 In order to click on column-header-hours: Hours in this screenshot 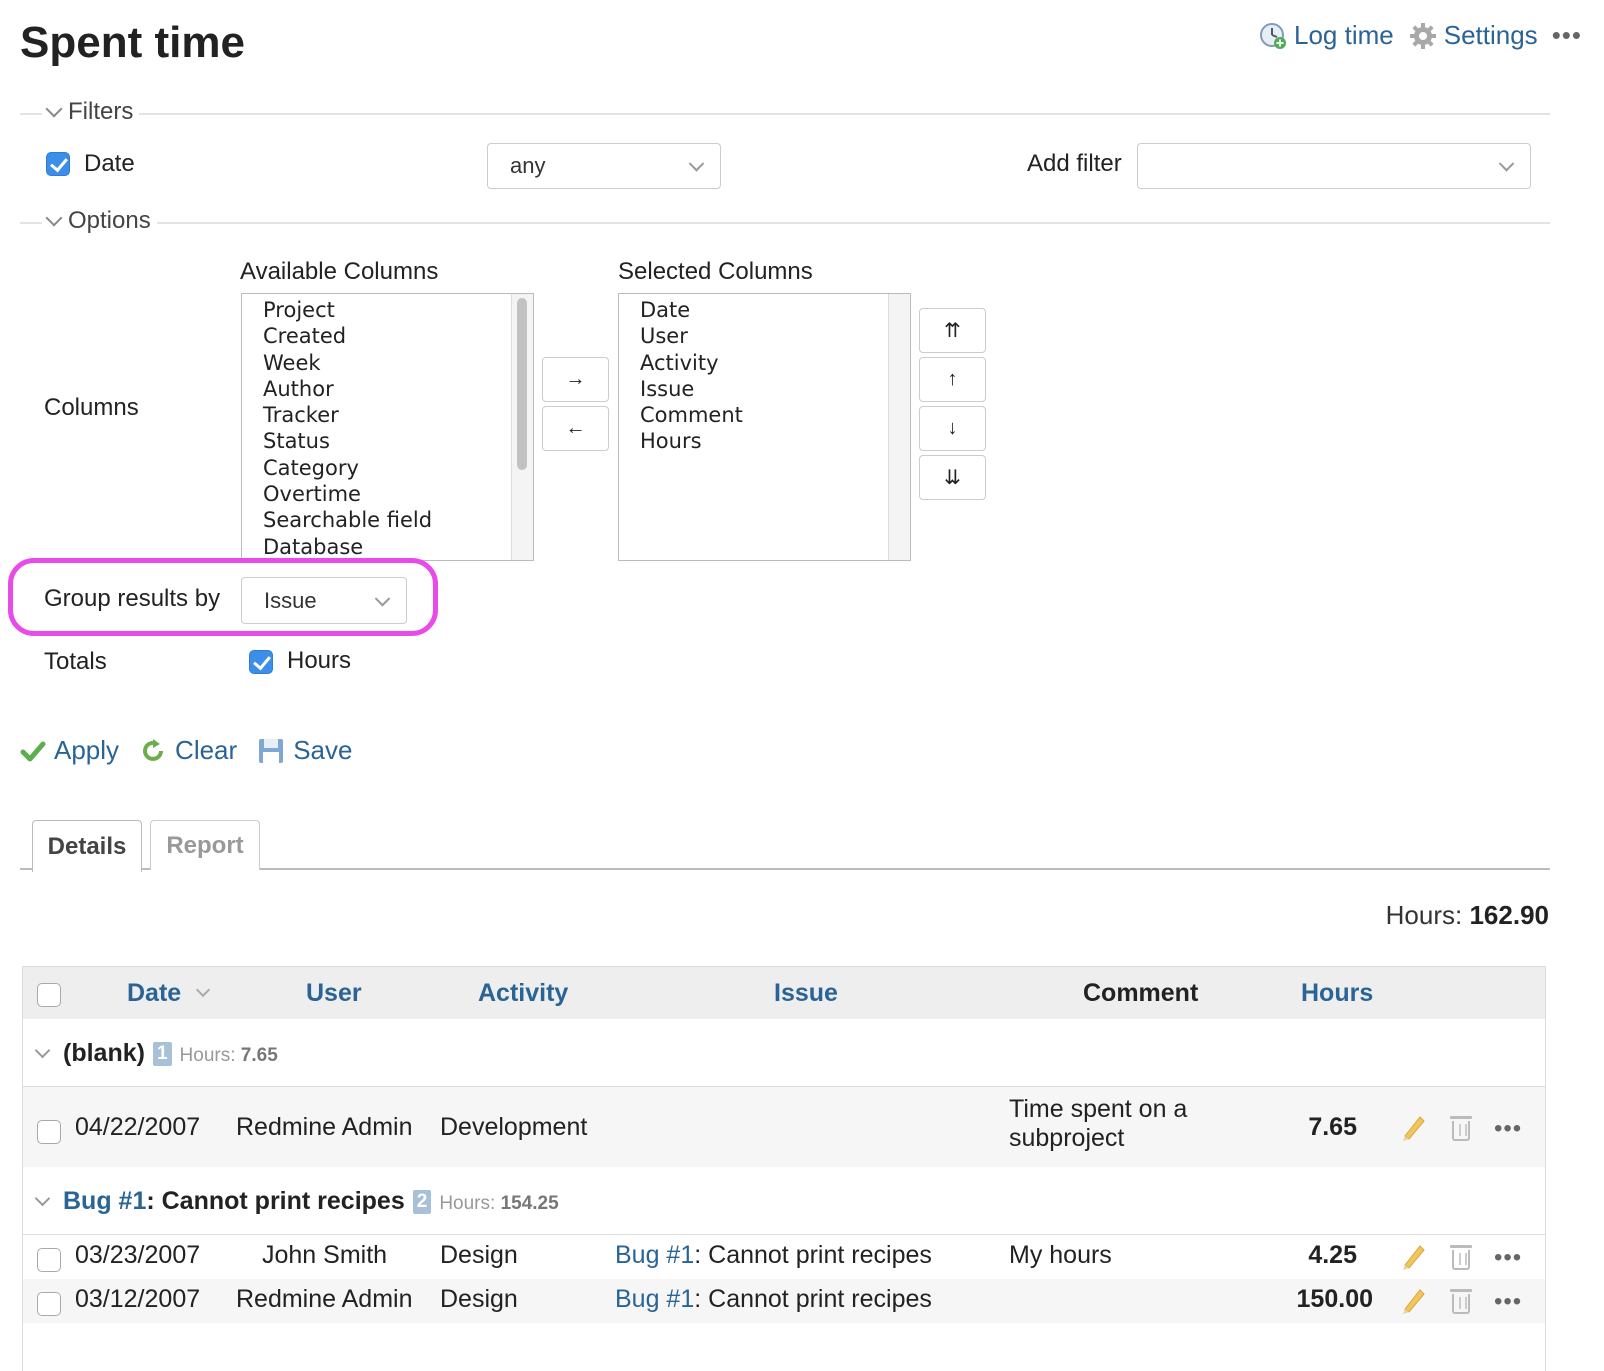, I will do `click(1337, 993)`.